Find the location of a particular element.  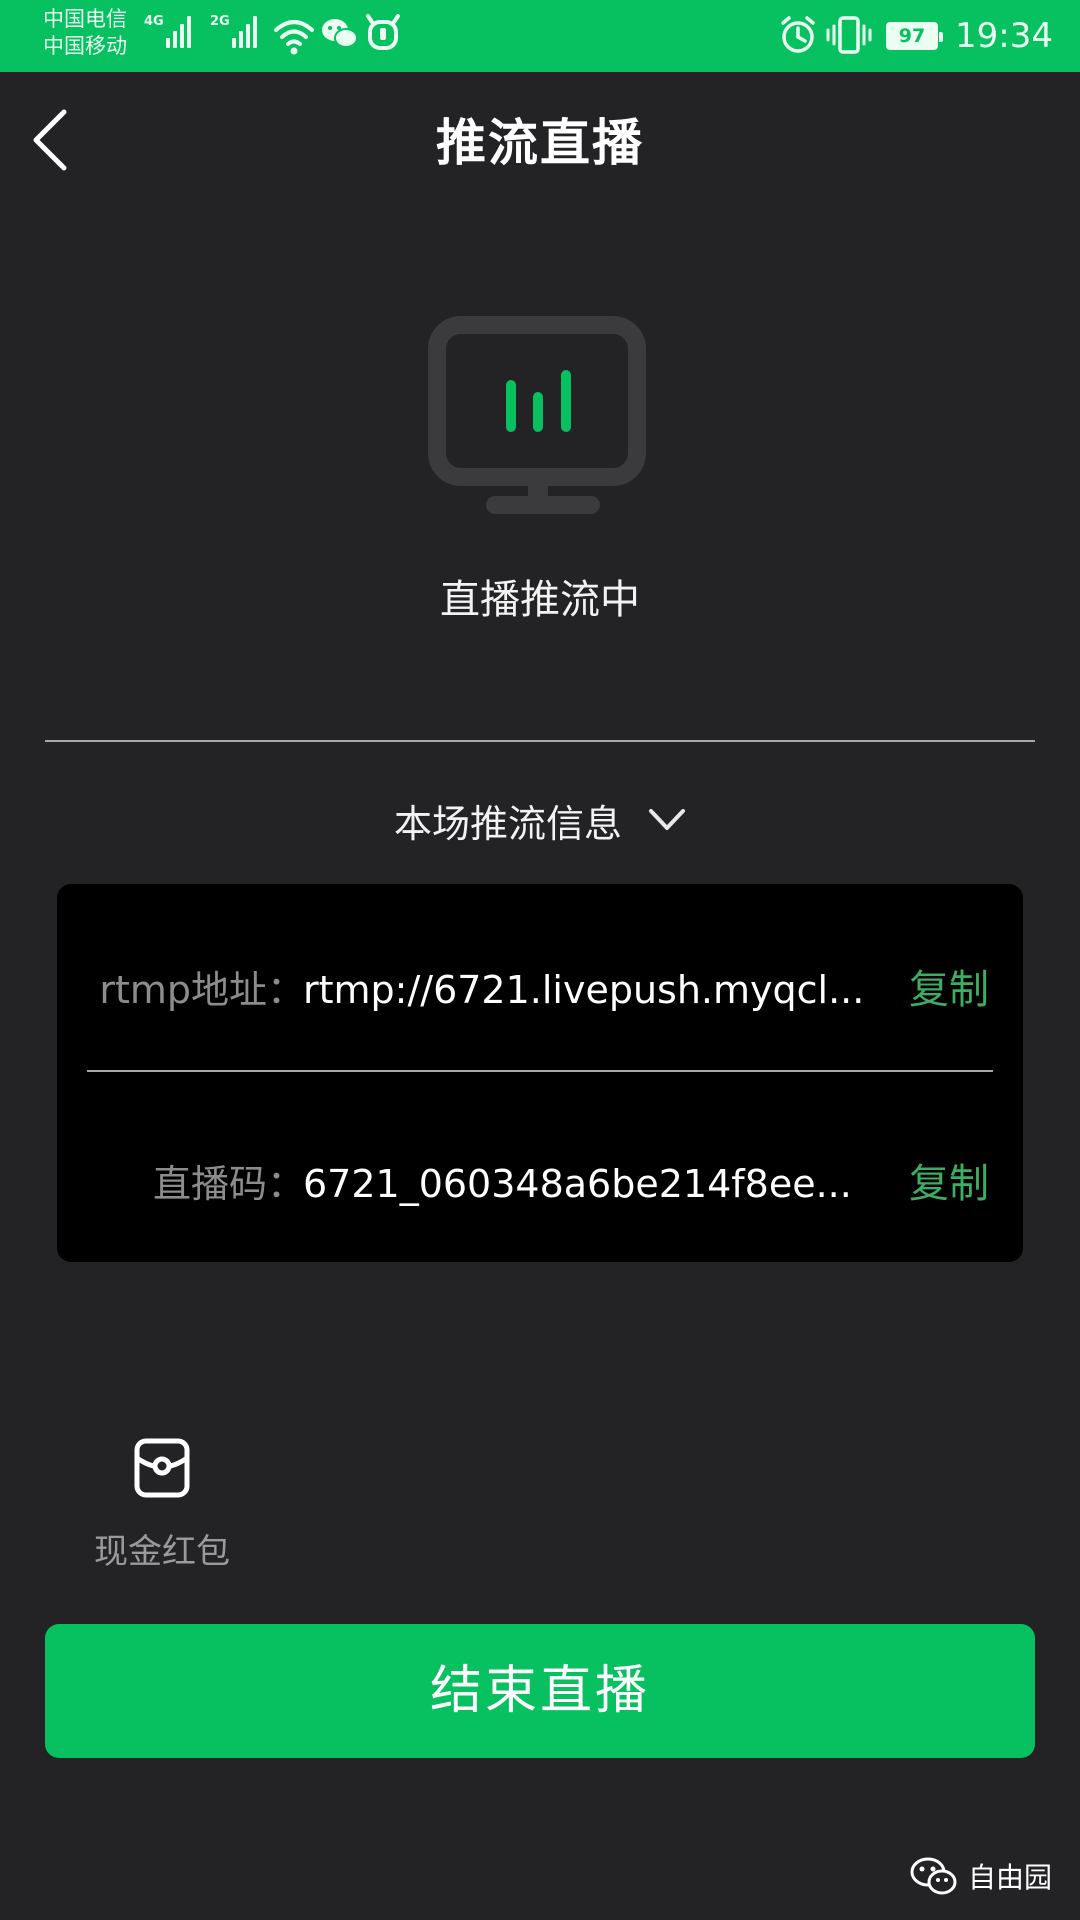

notification-app-icon is located at coordinates (383, 32).